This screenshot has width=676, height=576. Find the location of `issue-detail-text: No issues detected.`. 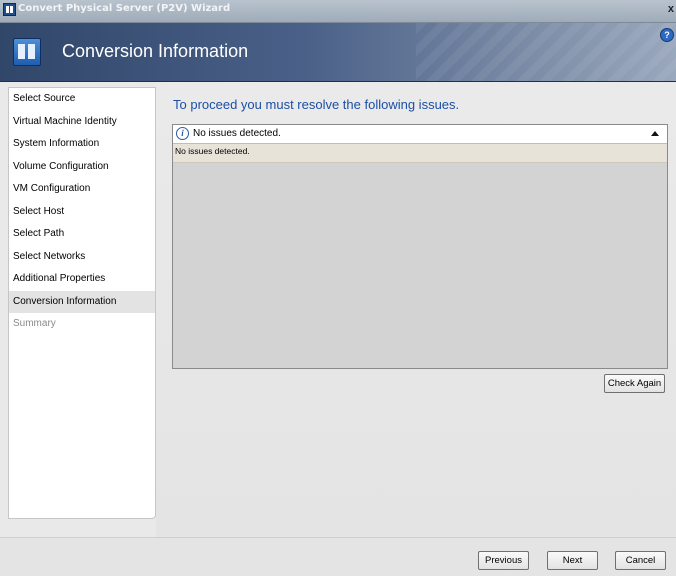

issue-detail-text: No issues detected. is located at coordinates (212, 151).